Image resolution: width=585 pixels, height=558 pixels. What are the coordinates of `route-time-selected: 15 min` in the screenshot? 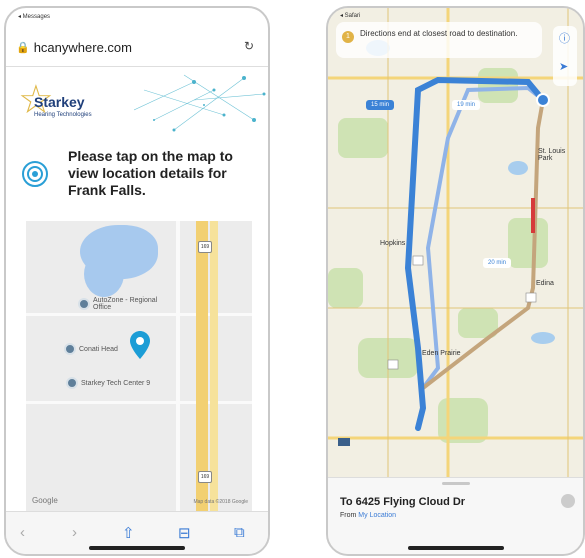 It's located at (380, 105).